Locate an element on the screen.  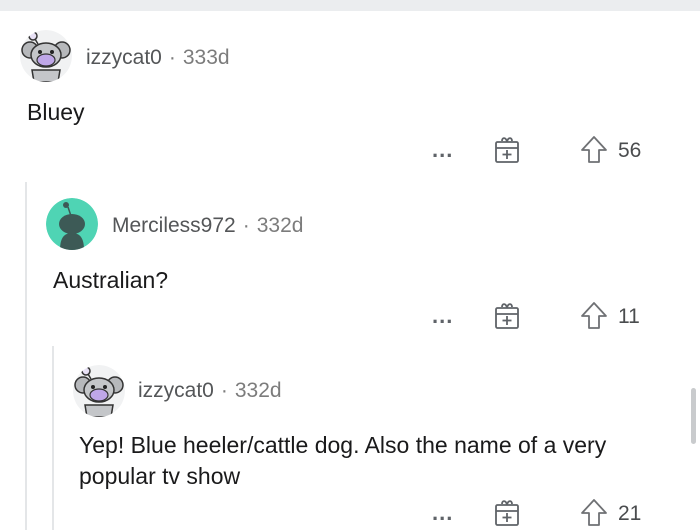
upvote-count: 56 is located at coordinates (630, 150).